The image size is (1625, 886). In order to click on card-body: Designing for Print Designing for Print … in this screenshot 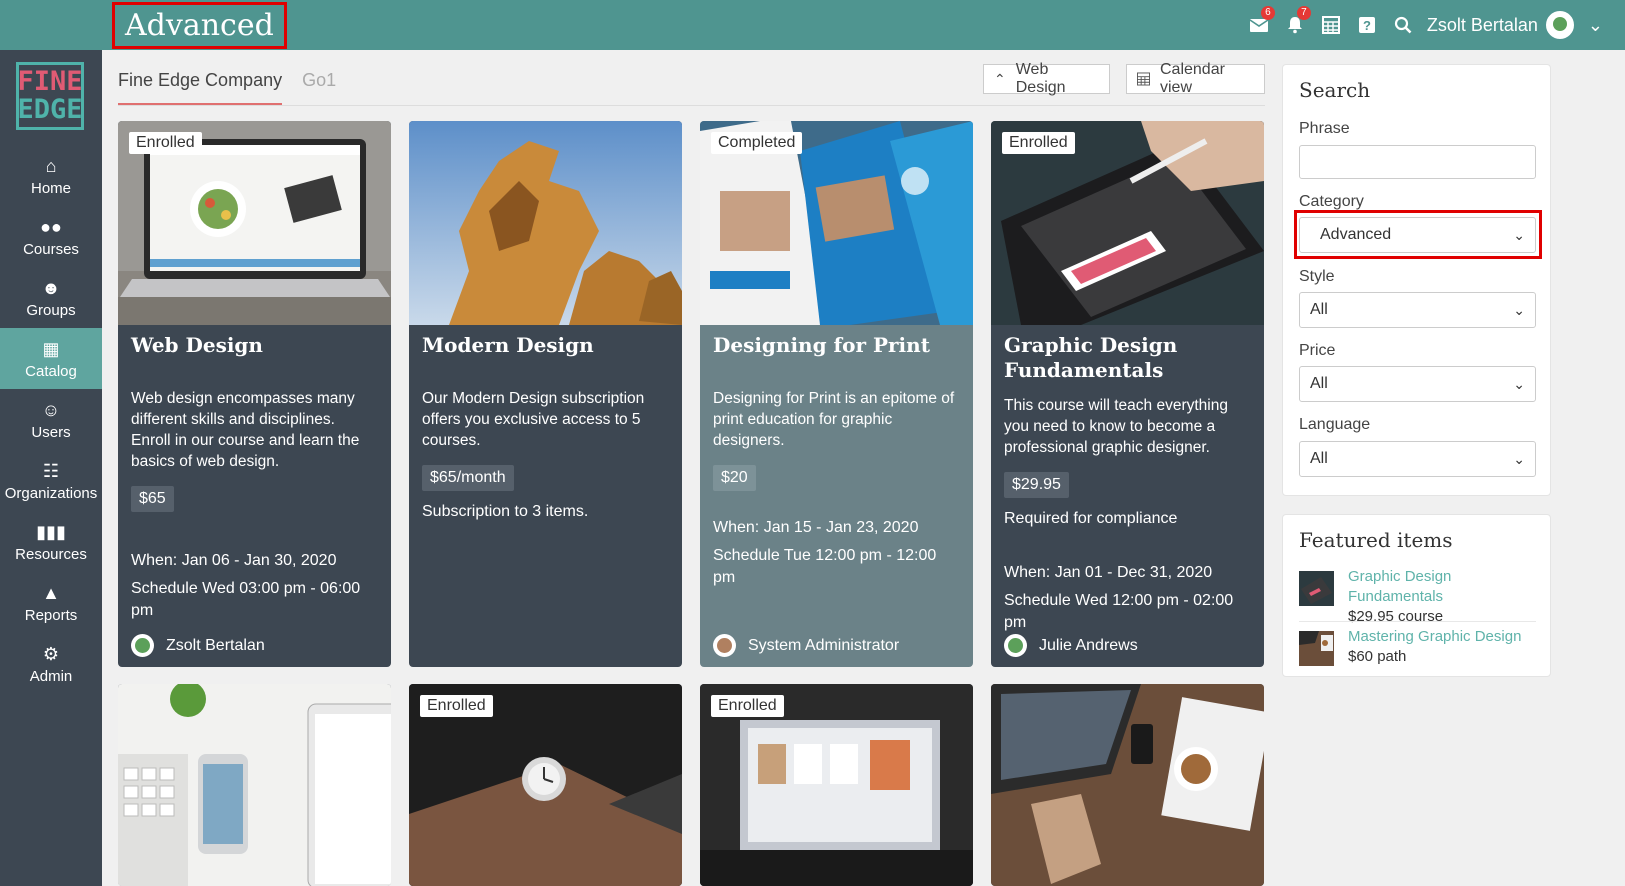, I will do `click(836, 461)`.